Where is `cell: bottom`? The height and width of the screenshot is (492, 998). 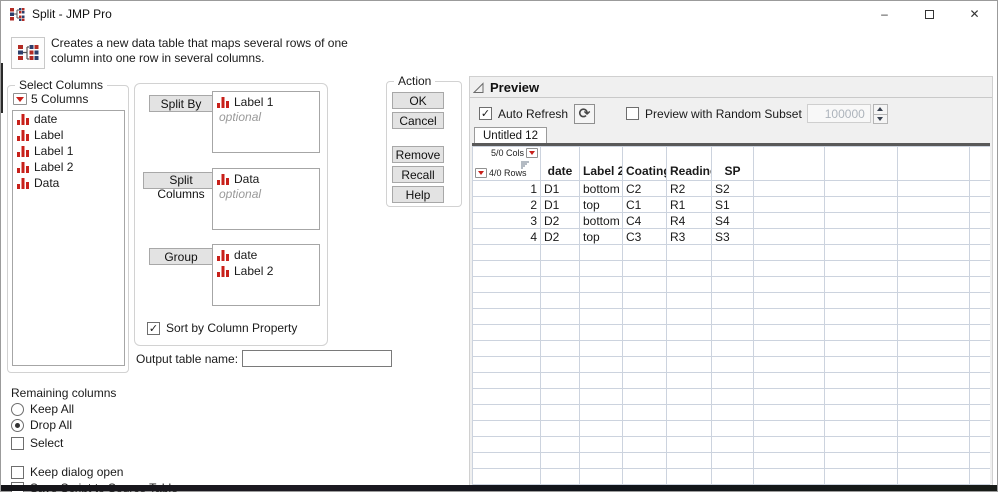 cell: bottom is located at coordinates (601, 220).